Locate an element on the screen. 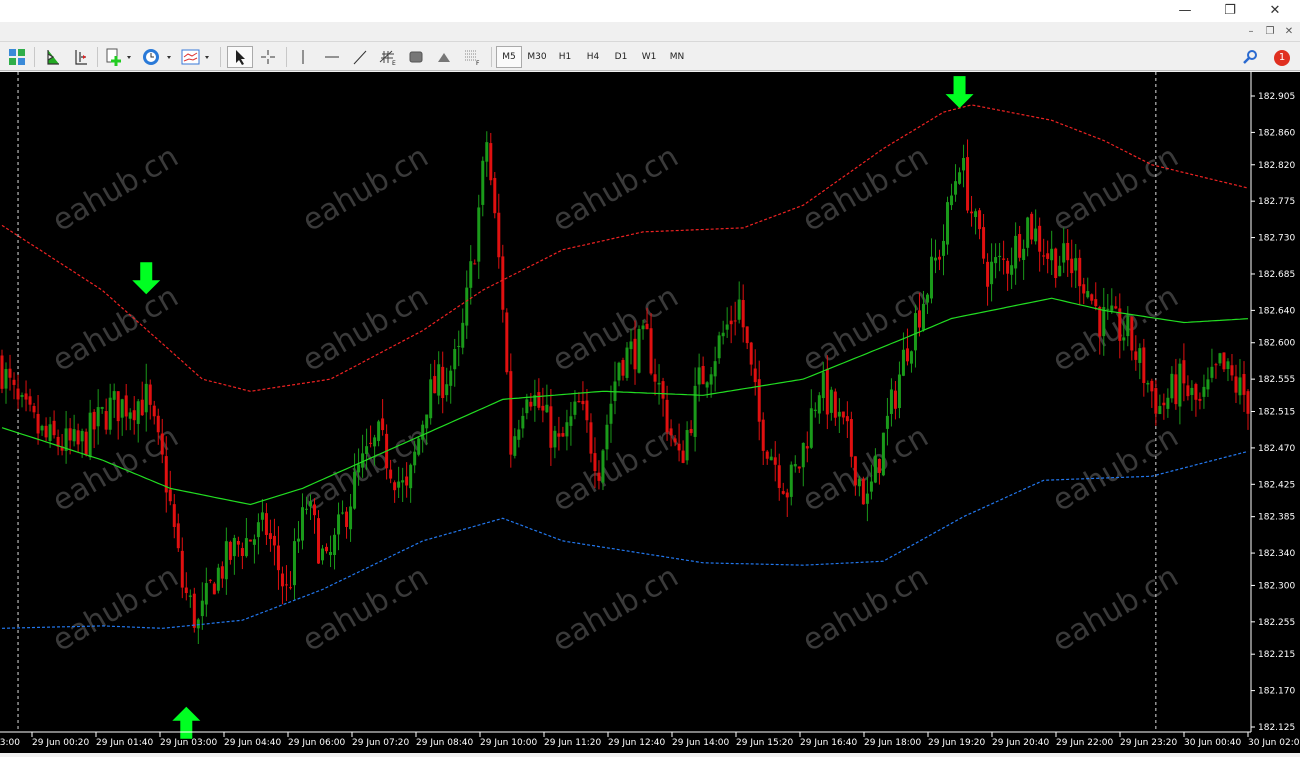 This screenshot has height=757, width=1300. svg-text: E is located at coordinates (394, 63).